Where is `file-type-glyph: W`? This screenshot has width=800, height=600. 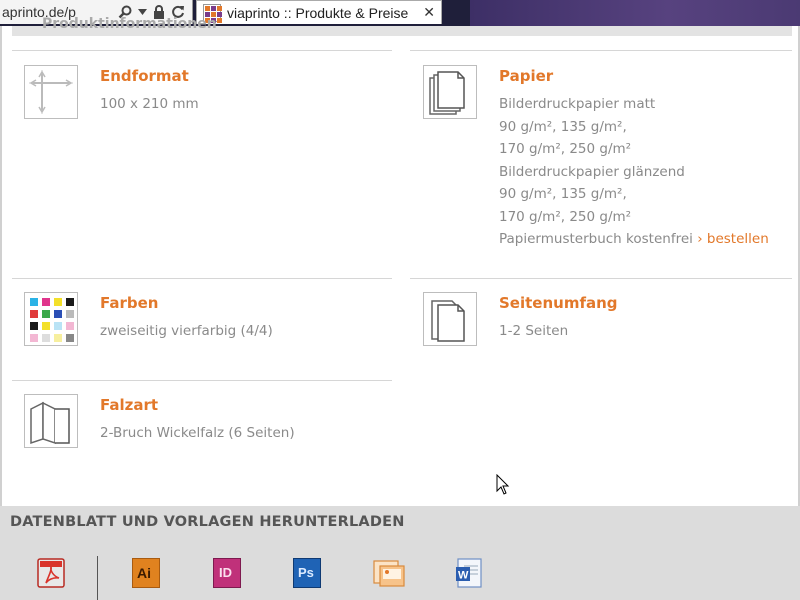
file-type-glyph: W is located at coordinates (463, 576).